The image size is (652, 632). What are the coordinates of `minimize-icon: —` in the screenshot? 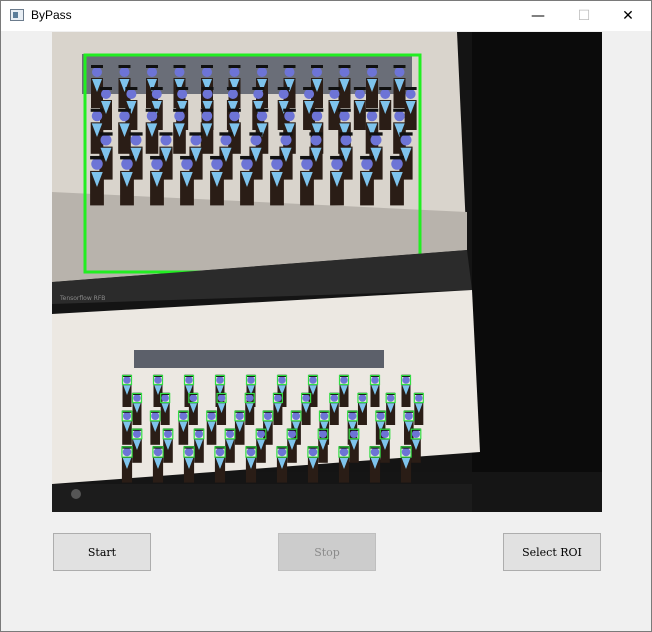 It's located at (538, 16).